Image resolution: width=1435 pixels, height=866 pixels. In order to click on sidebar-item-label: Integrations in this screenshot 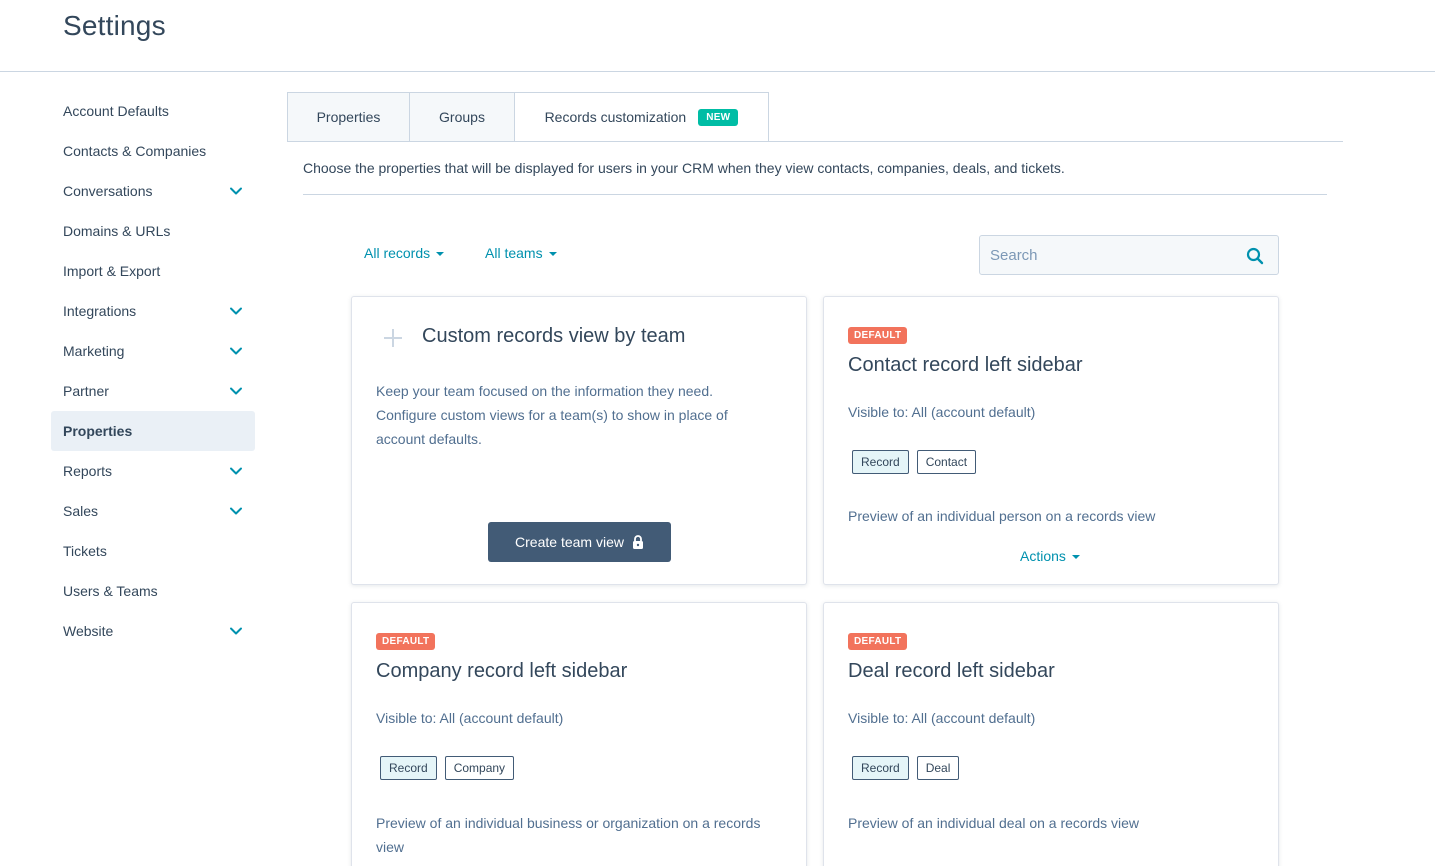, I will do `click(100, 311)`.